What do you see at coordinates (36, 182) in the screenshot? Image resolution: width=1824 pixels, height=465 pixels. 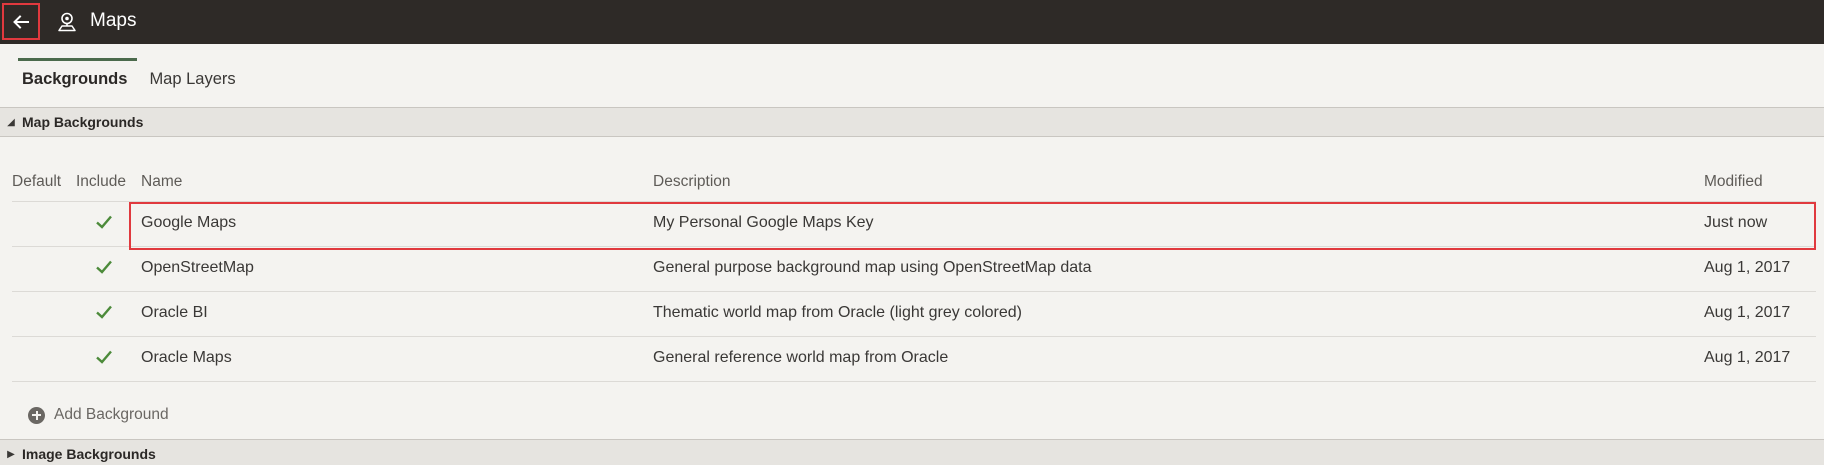 I see `column-header-default: Default` at bounding box center [36, 182].